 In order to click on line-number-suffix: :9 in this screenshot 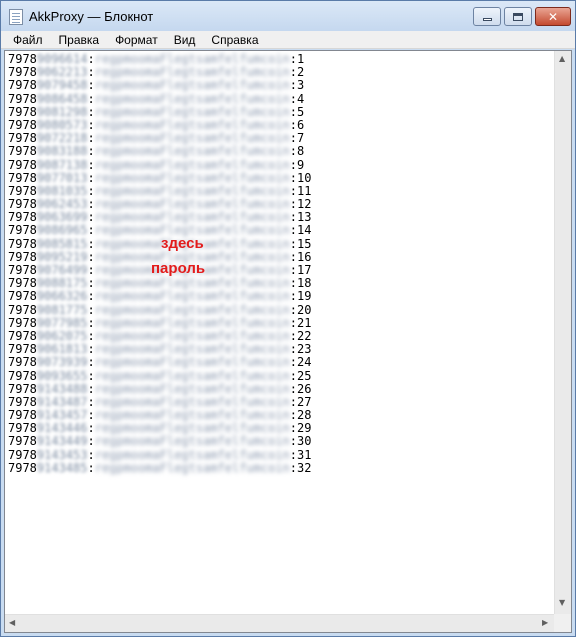, I will do `click(297, 164)`.